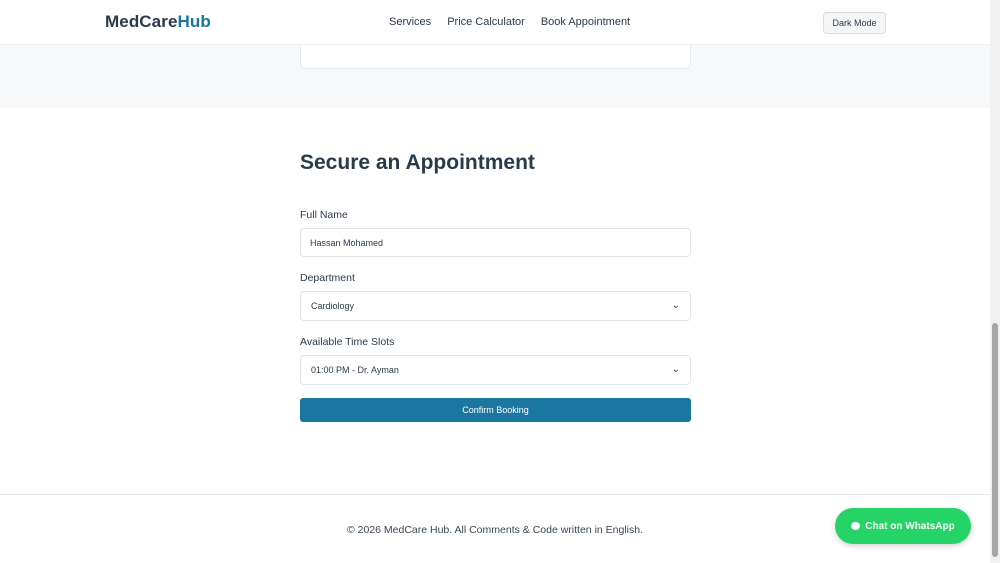 The width and height of the screenshot is (1000, 563). What do you see at coordinates (585, 22) in the screenshot?
I see `nav-link-book-appointment: Book Appointment` at bounding box center [585, 22].